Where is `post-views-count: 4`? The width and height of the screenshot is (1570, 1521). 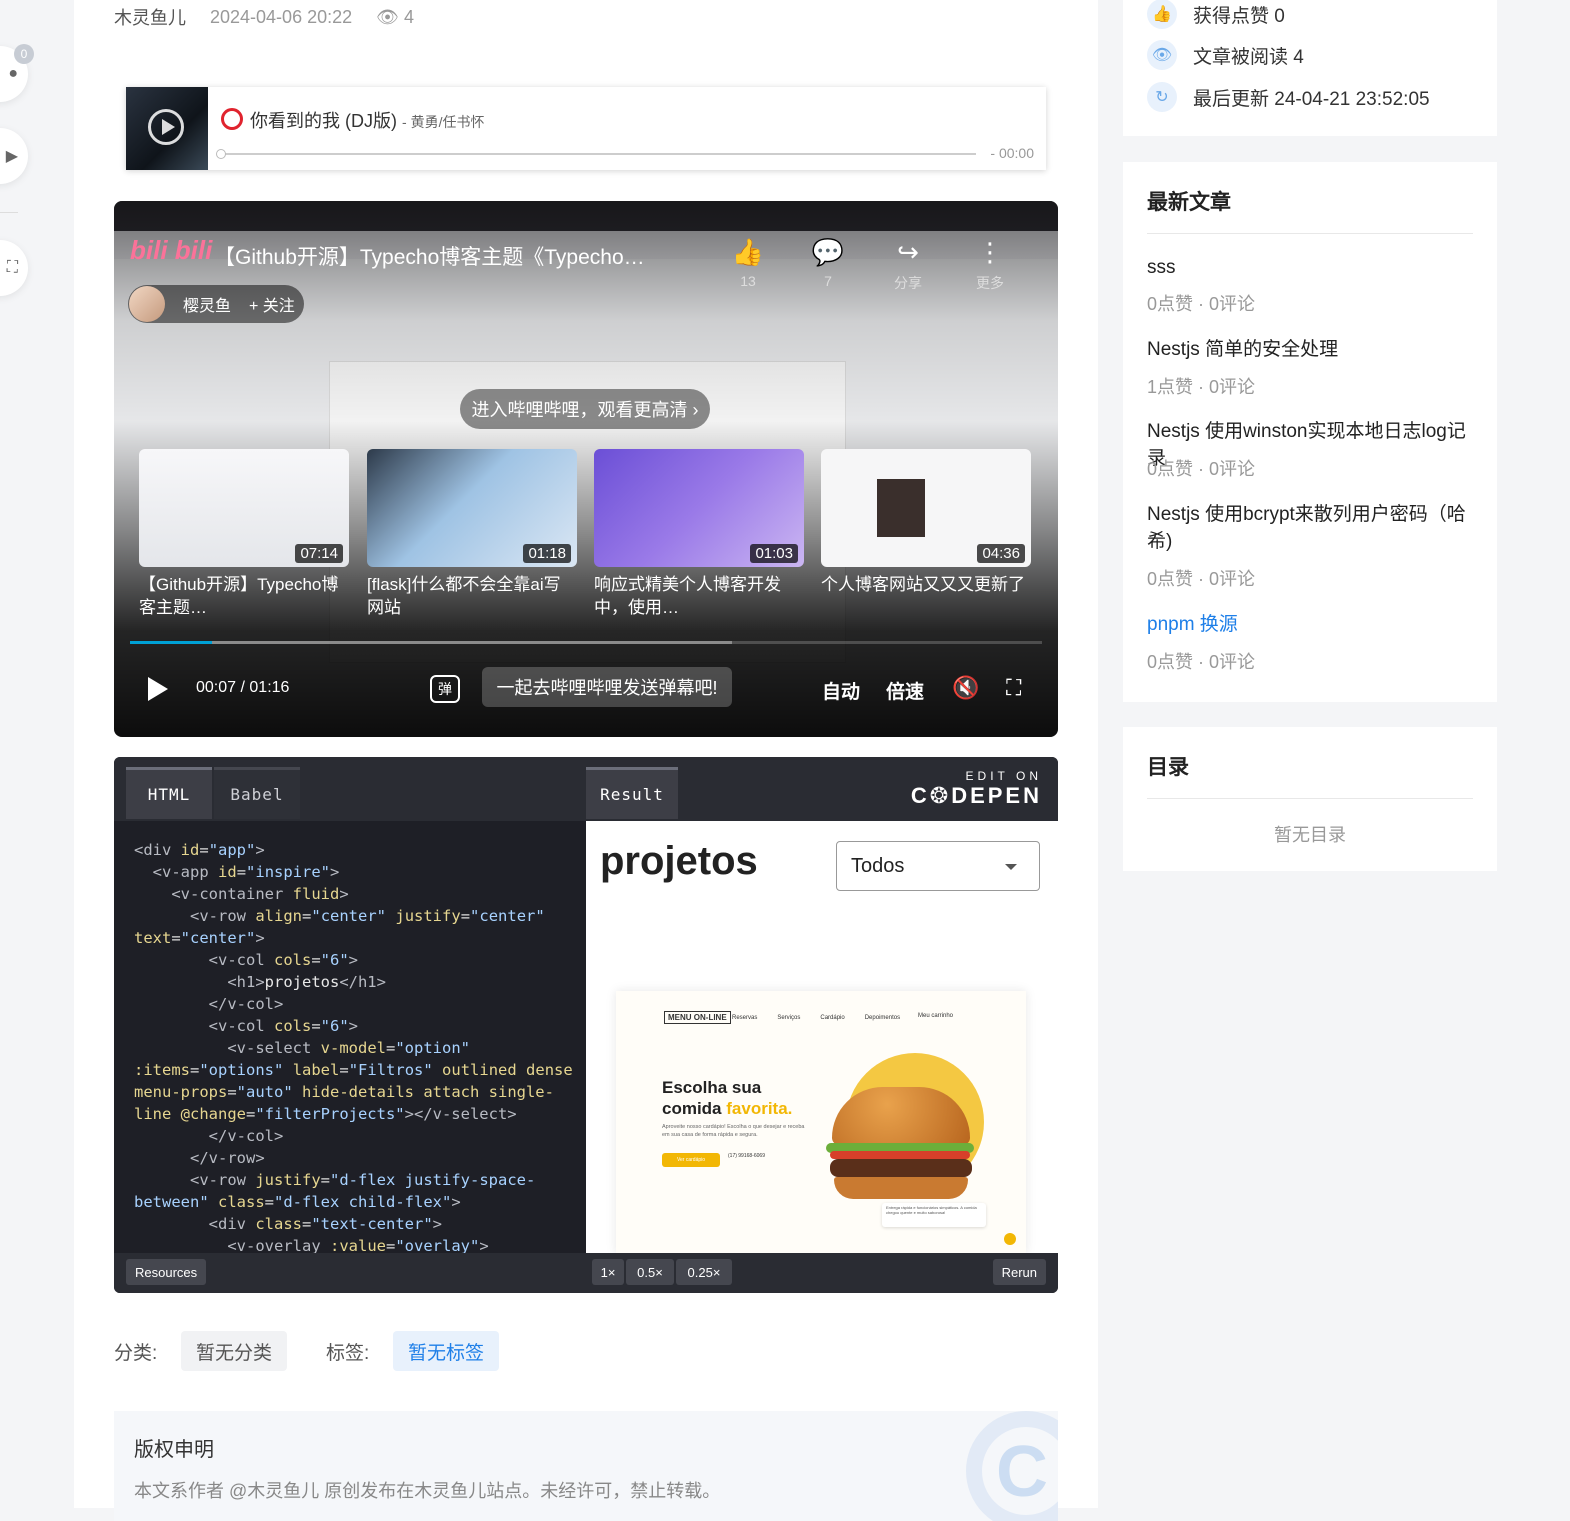 post-views-count: 4 is located at coordinates (409, 16).